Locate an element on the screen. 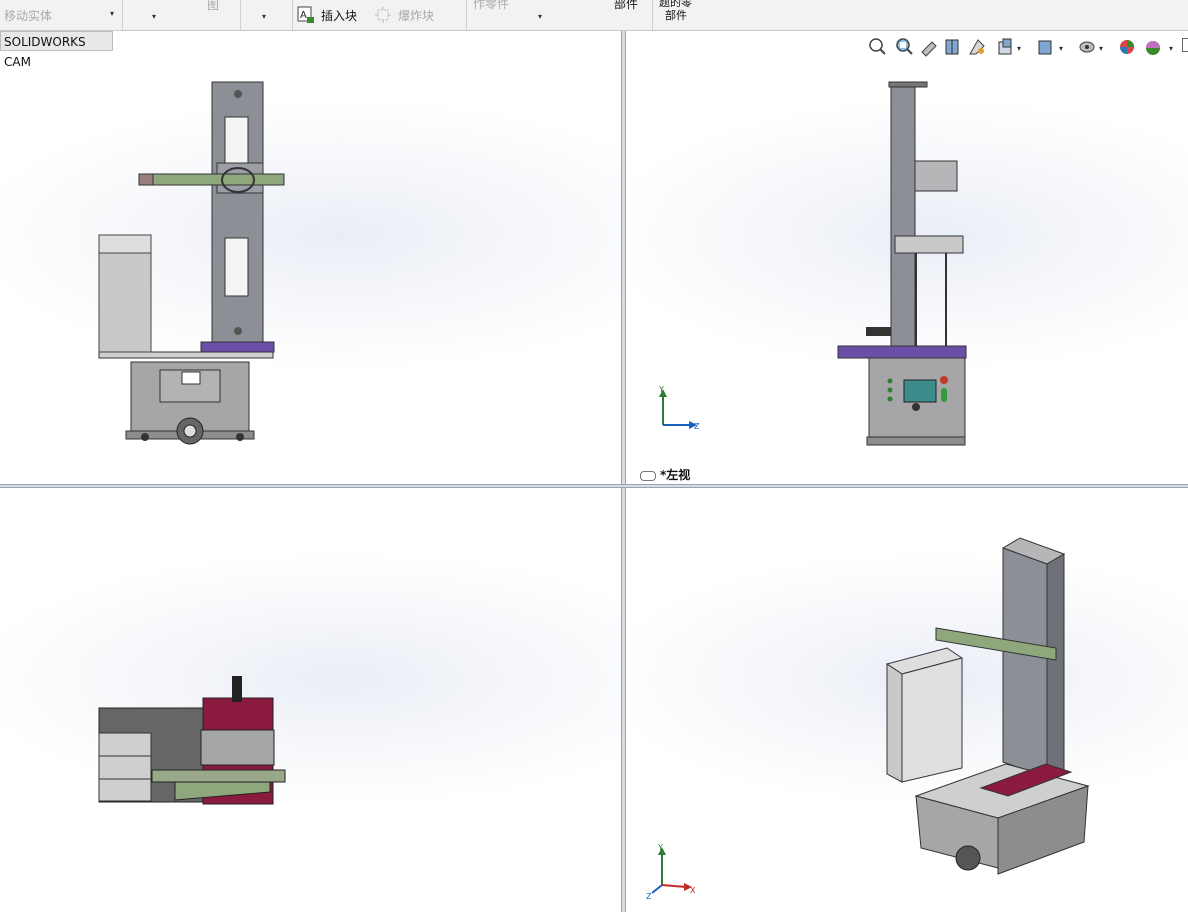 The height and width of the screenshot is (912, 1188). explode-block-icon is located at coordinates (383, 15).